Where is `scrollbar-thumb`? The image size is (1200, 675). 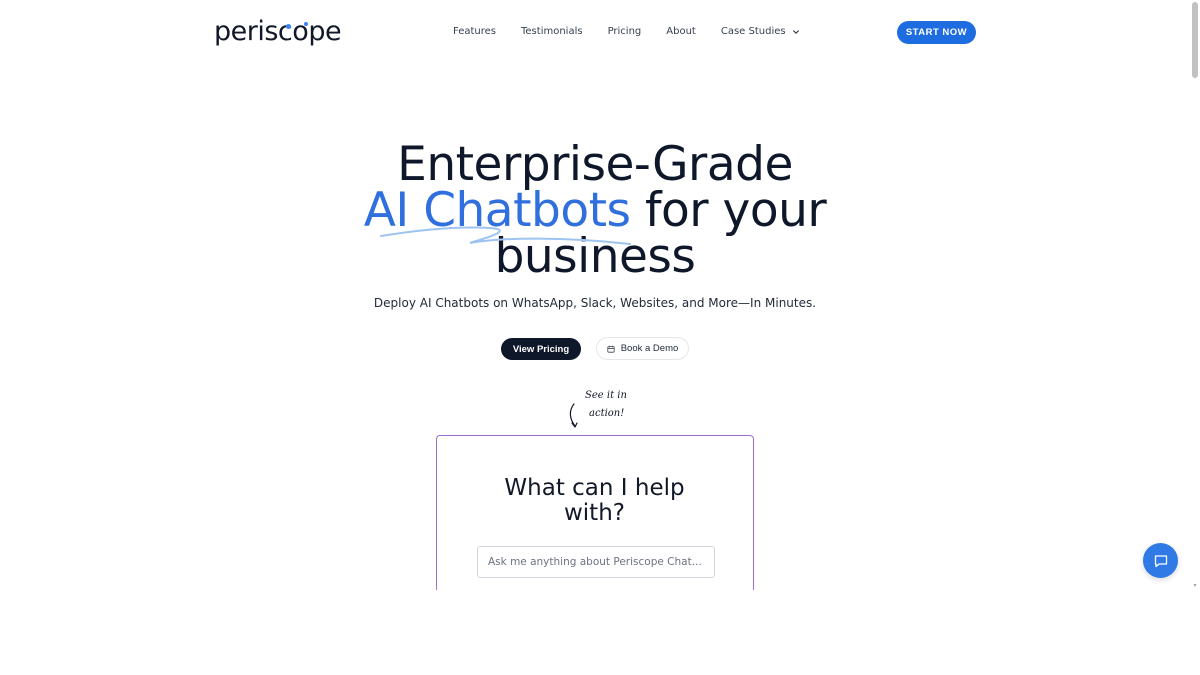 scrollbar-thumb is located at coordinates (1195, 40).